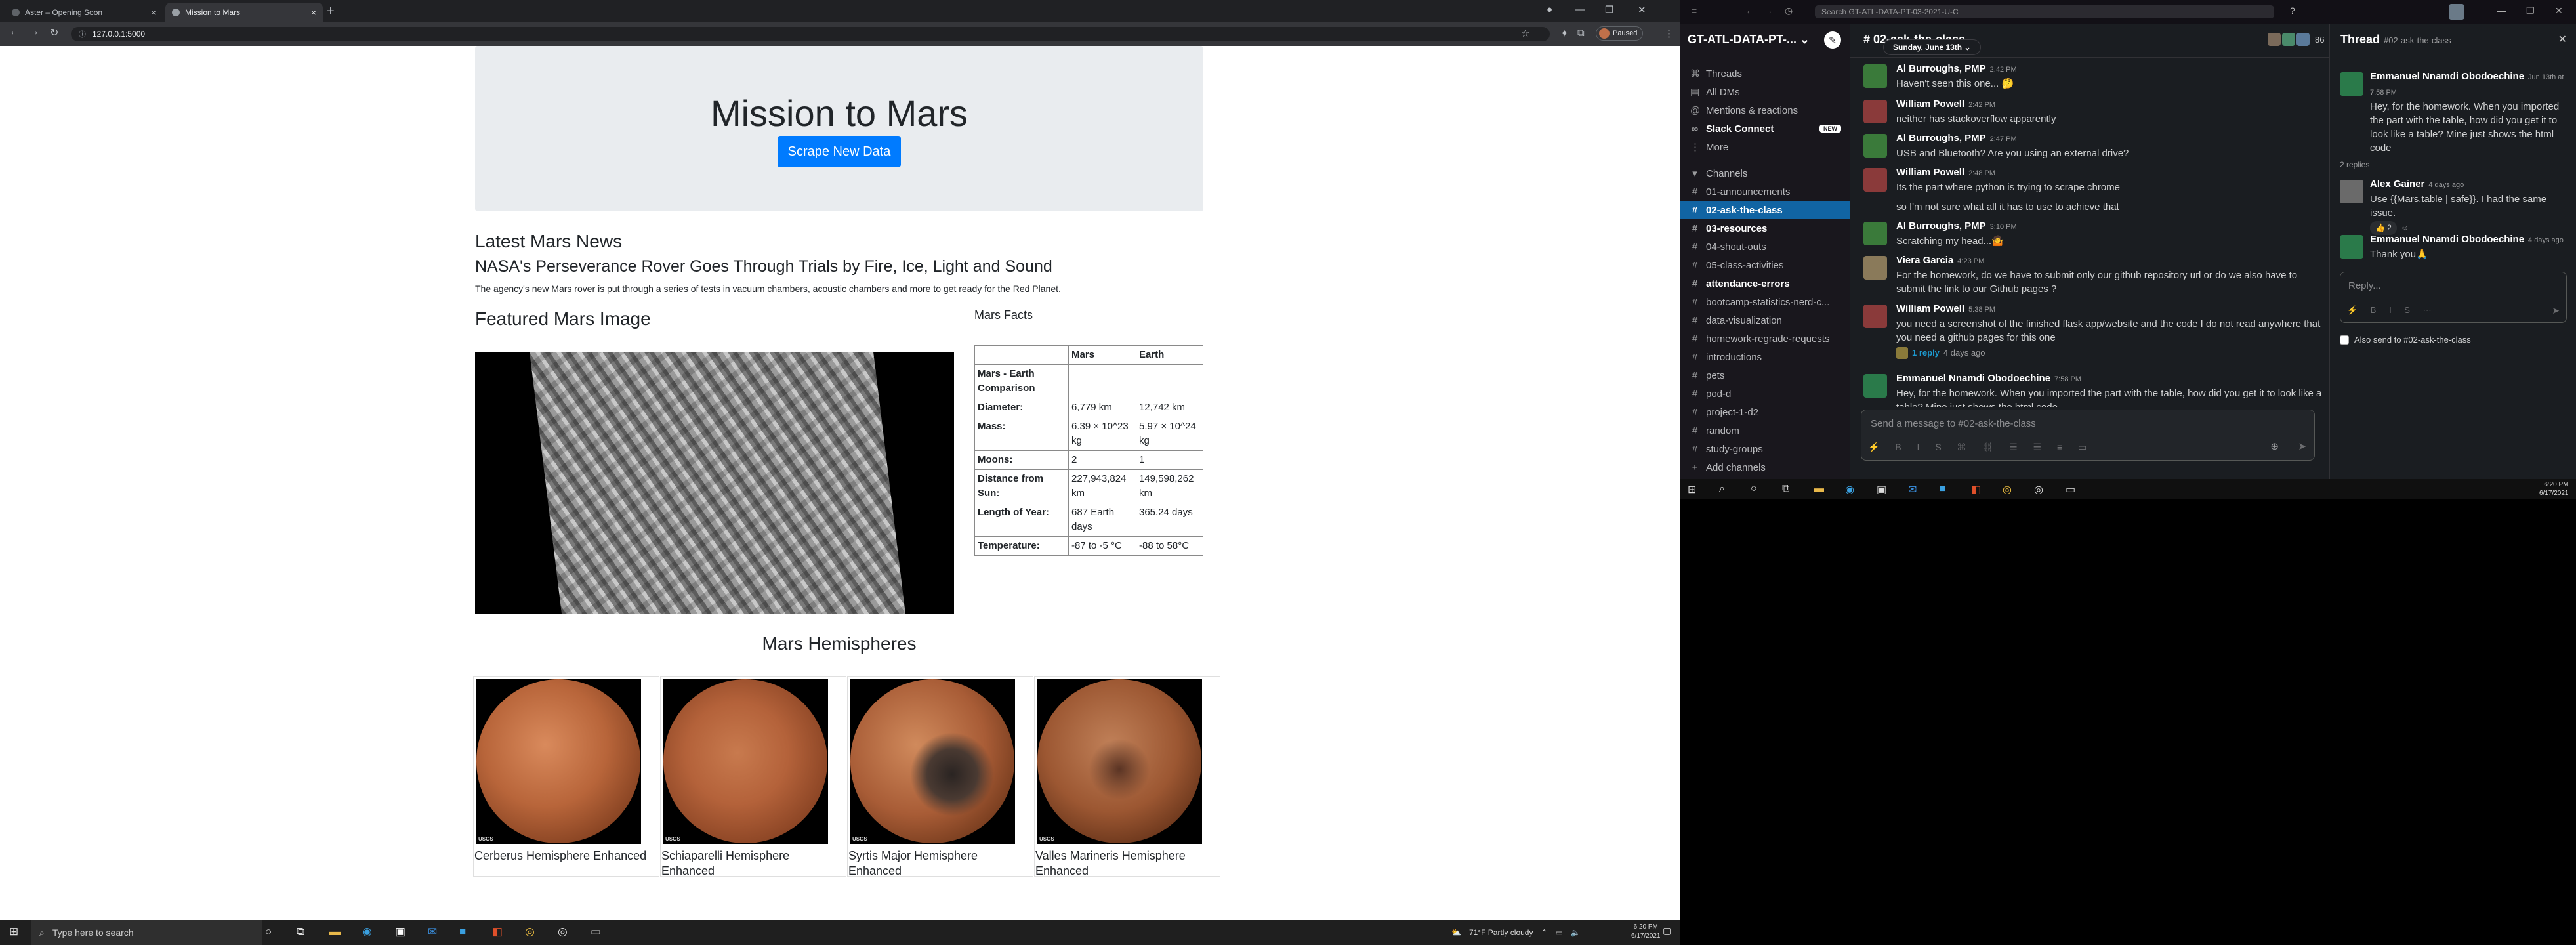 The width and height of the screenshot is (2576, 945). What do you see at coordinates (244, 12) in the screenshot?
I see `tab-mission-to-mars: Mission to Mars ×` at bounding box center [244, 12].